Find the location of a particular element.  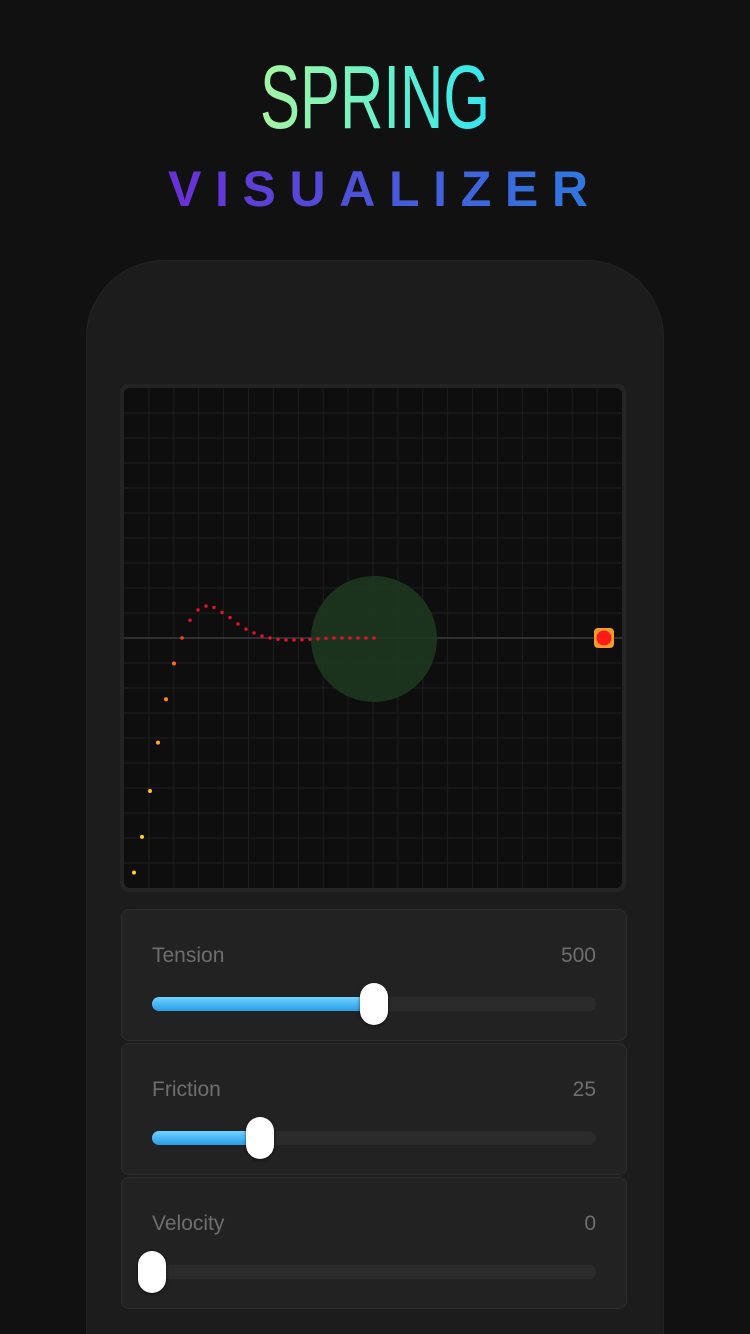

tension-label: Tension is located at coordinates (188, 955).